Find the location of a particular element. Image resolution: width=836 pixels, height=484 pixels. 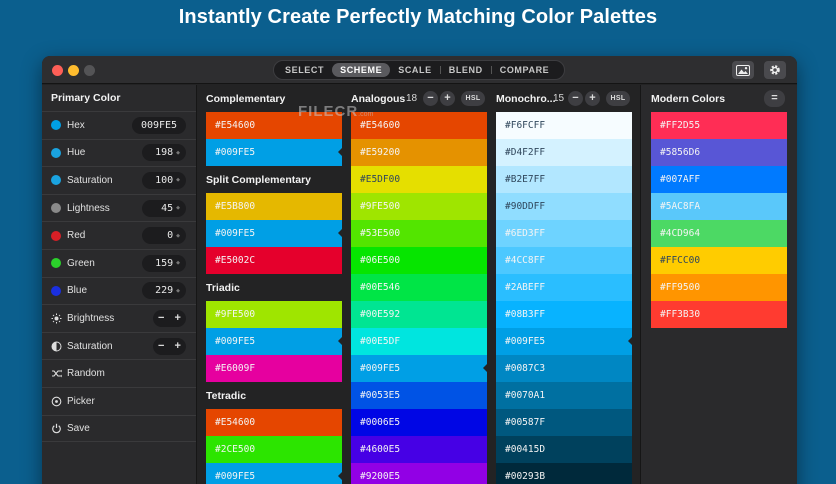

analogous-mode-button: HSL is located at coordinates (473, 98).